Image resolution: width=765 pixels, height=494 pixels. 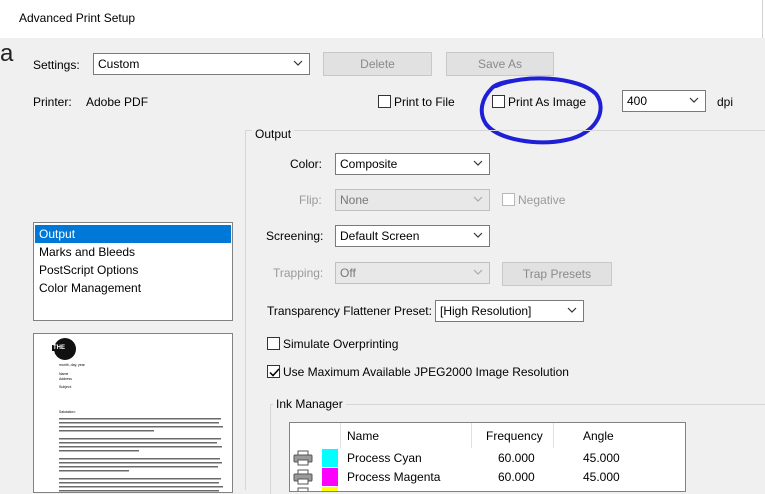 What do you see at coordinates (133, 234) in the screenshot?
I see `category-item-output: Output` at bounding box center [133, 234].